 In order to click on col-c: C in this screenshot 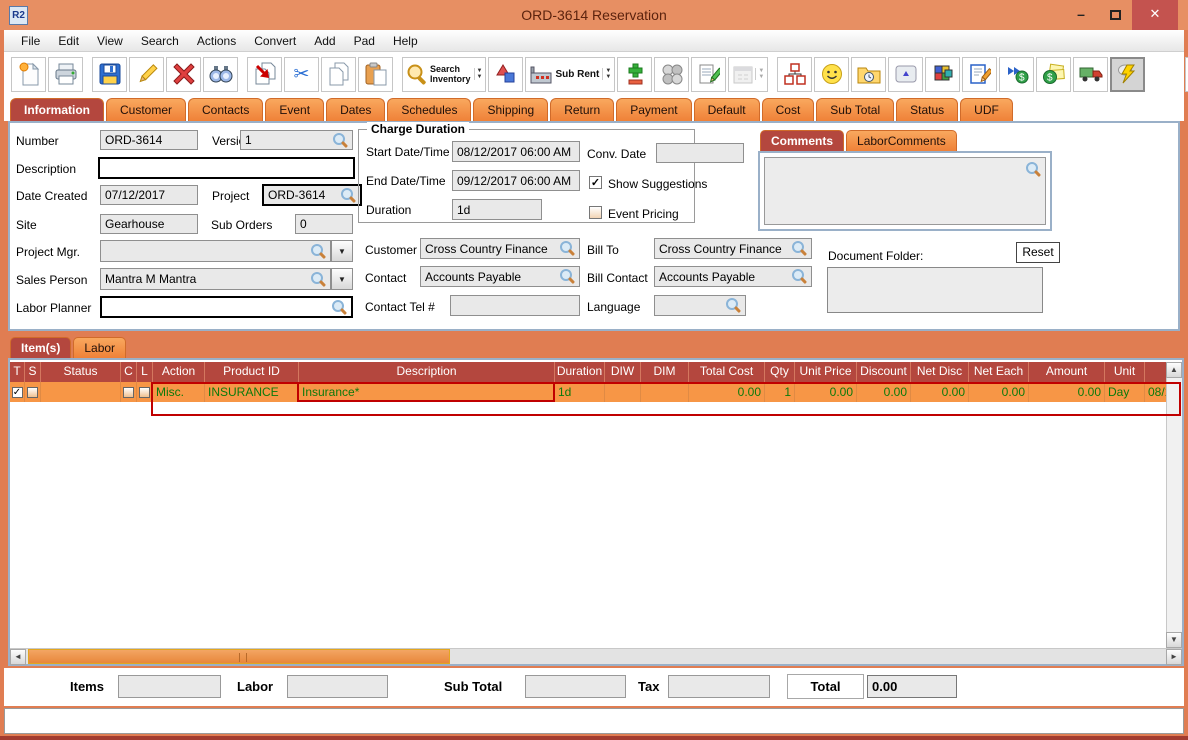, I will do `click(129, 372)`.